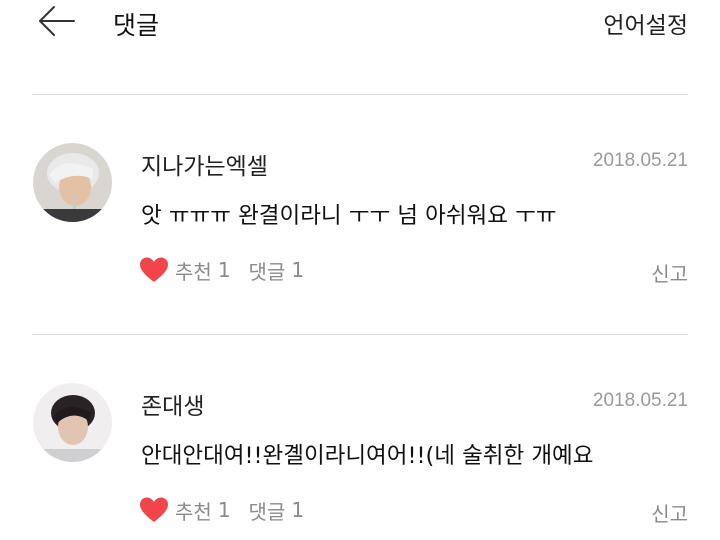  What do you see at coordinates (136, 25) in the screenshot?
I see `page-title: 댓글` at bounding box center [136, 25].